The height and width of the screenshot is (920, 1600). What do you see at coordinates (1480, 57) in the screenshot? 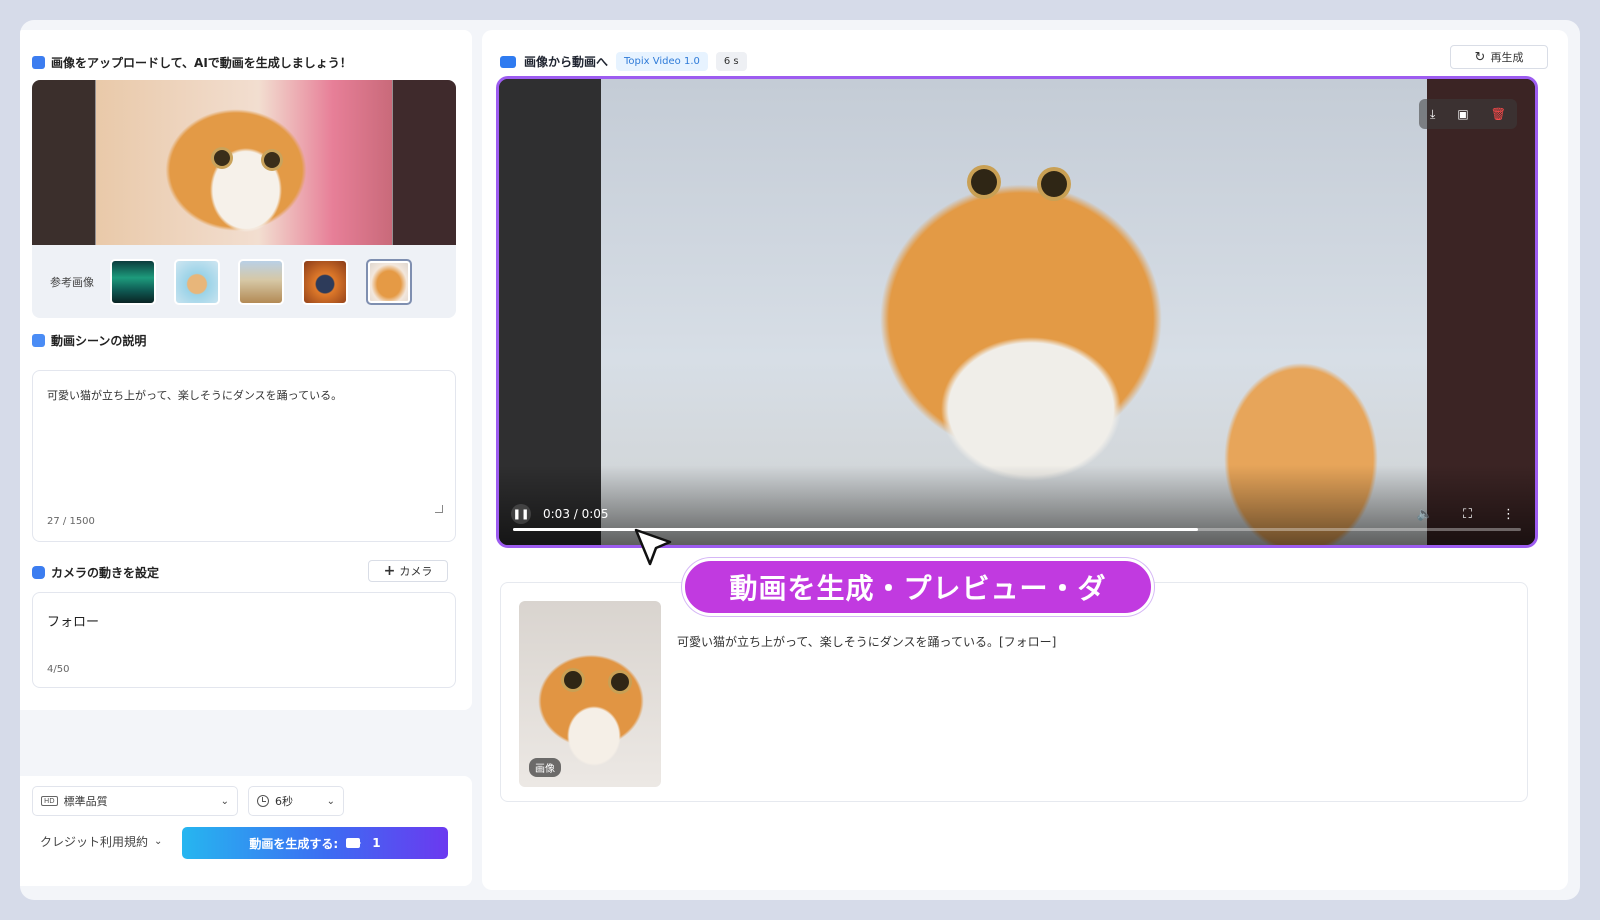
I see `refresh-icon: ↻` at bounding box center [1480, 57].